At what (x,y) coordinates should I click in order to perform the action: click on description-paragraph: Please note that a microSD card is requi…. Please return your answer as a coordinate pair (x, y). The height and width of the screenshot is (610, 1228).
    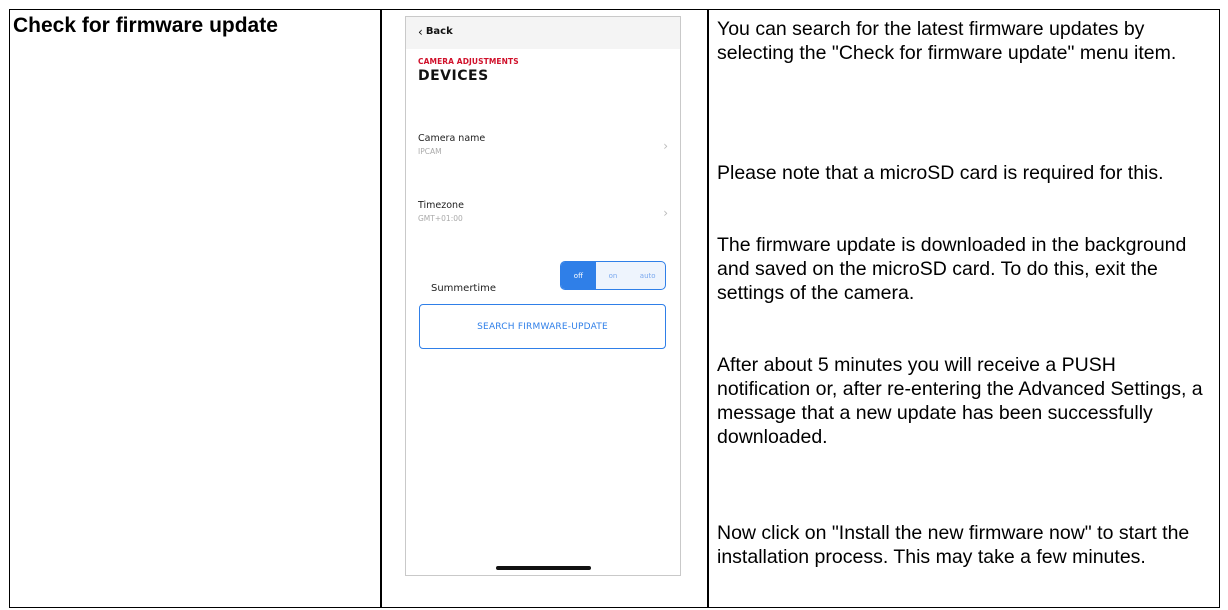
    Looking at the image, I should click on (940, 173).